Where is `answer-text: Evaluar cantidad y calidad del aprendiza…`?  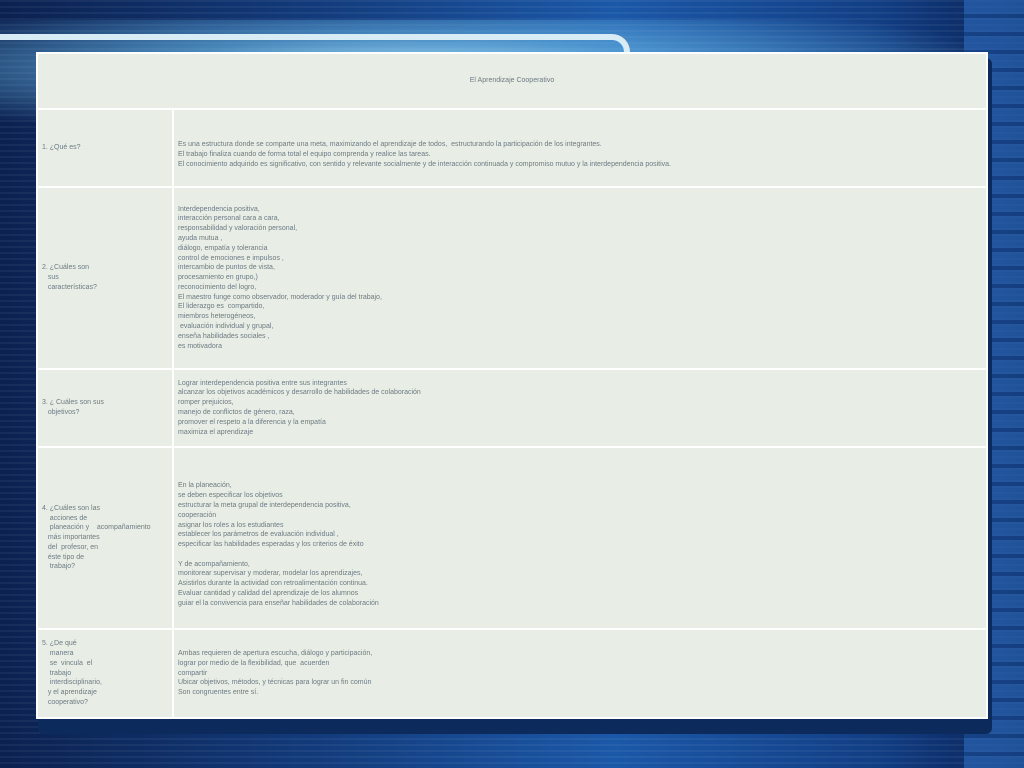
answer-text: Evaluar cantidad y calidad del aprendiza… is located at coordinates (268, 594).